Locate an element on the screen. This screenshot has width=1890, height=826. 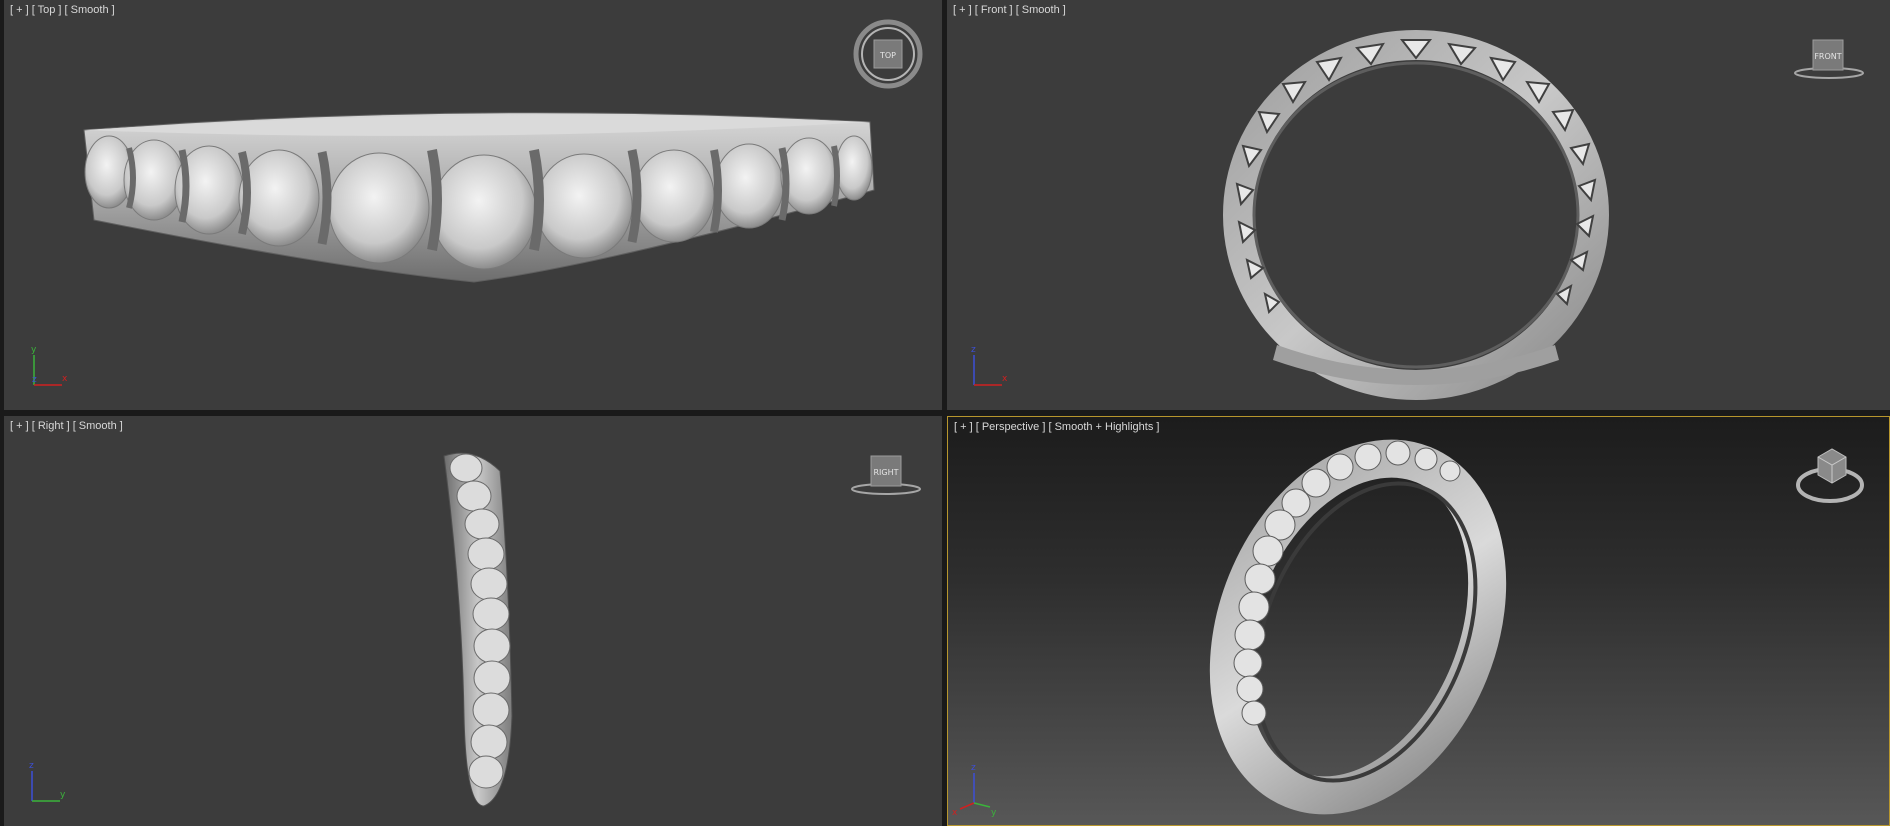
viewcube-icon: RIGHT is located at coordinates (886, 475).